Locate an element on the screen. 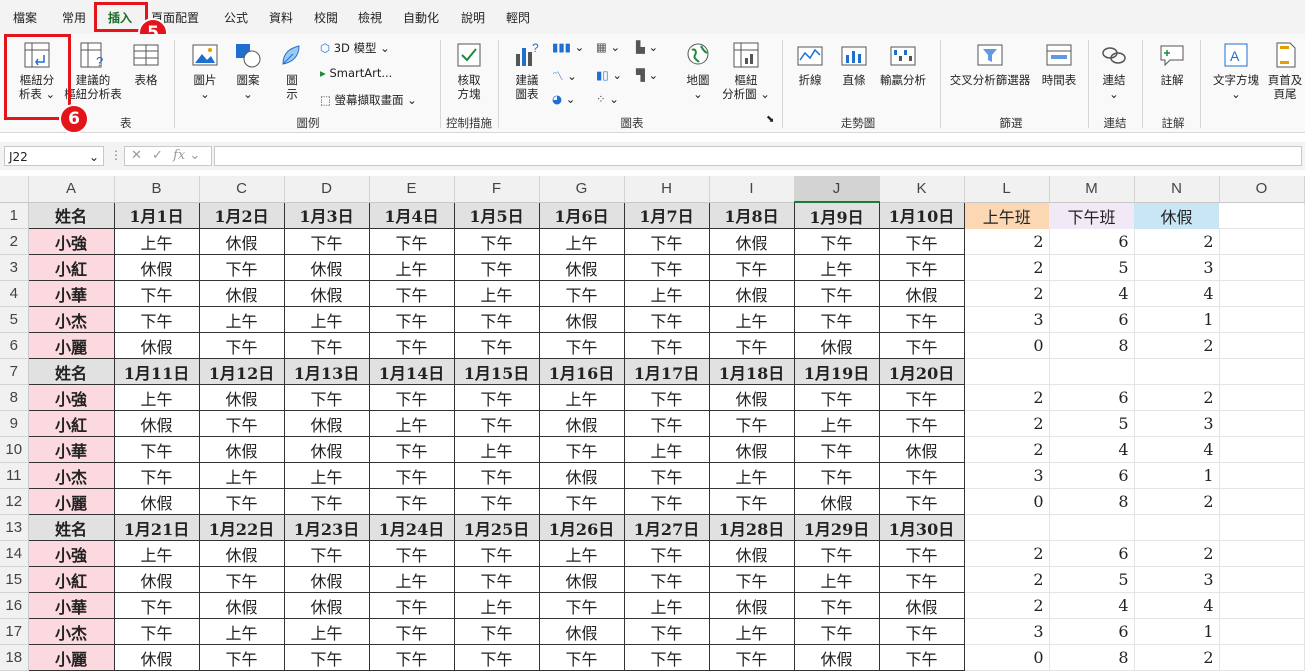 This screenshot has width=1305, height=671. fx-chevron-icon: ⌄ is located at coordinates (194, 155).